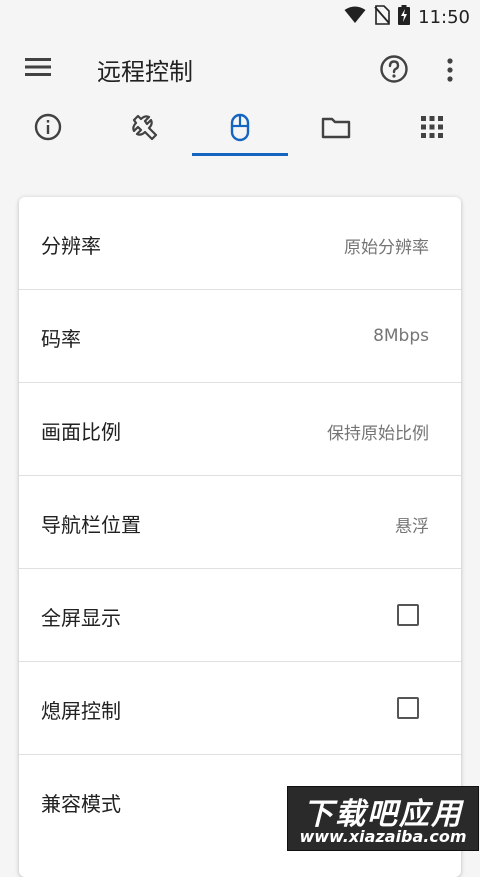 The width and height of the screenshot is (480, 877). I want to click on setting-aspect-ratio: 画面比例 保持原始比例, so click(240, 429).